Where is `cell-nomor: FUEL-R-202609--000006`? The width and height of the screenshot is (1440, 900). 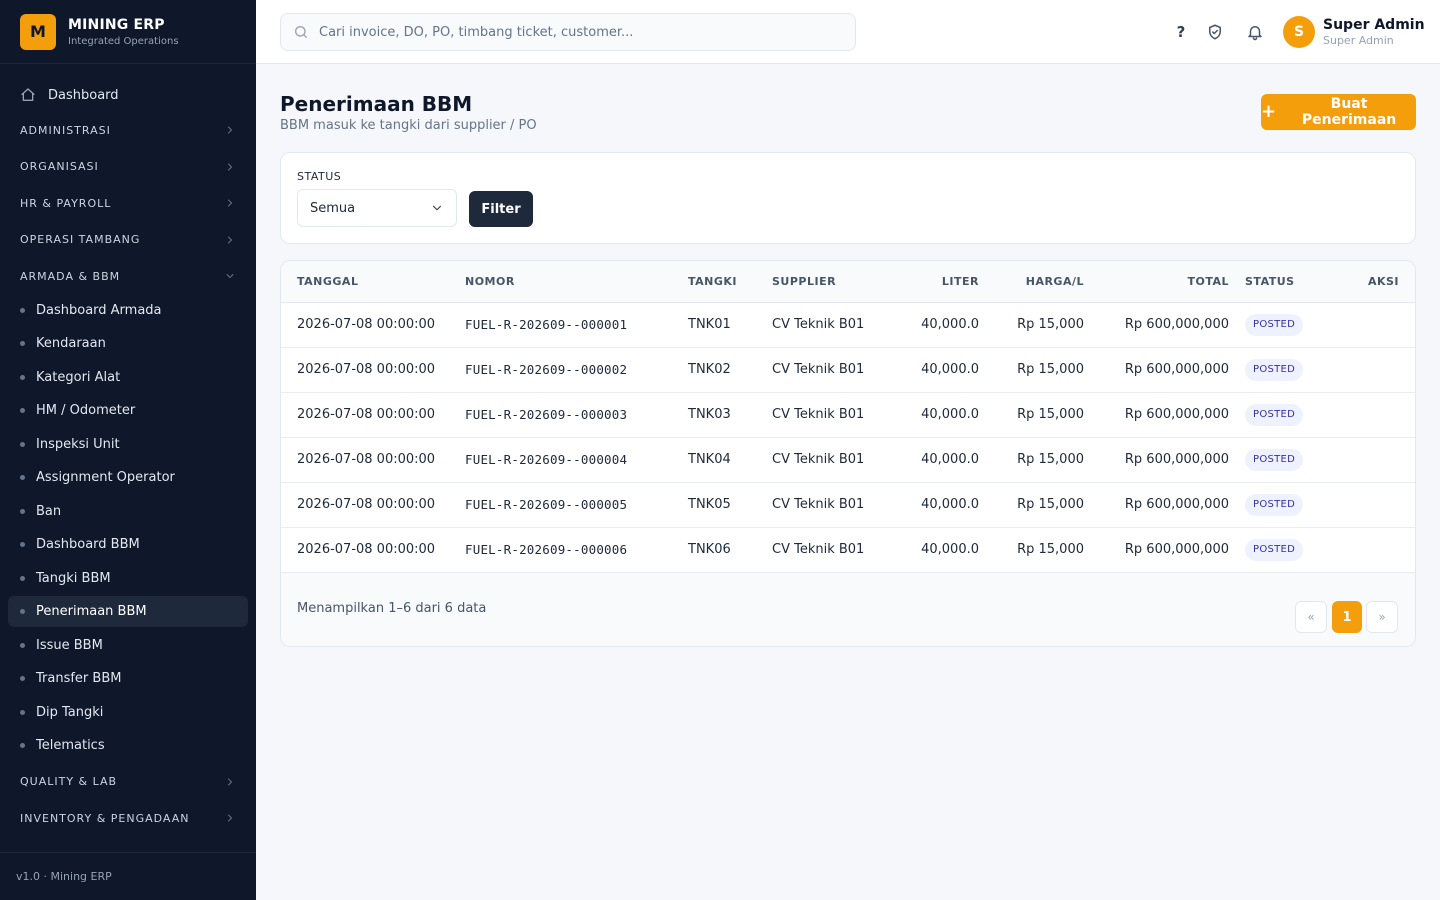 cell-nomor: FUEL-R-202609--000006 is located at coordinates (576, 549).